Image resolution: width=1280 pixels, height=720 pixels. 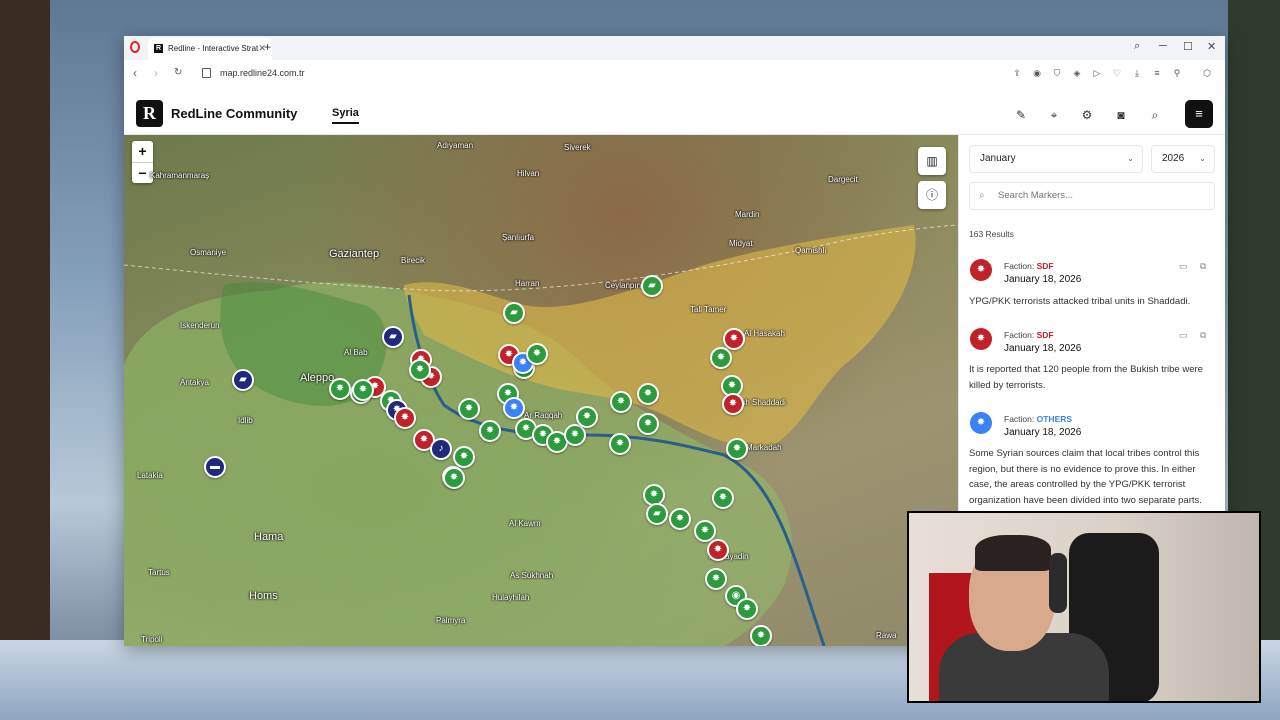 I want to click on microphone-marker: ♪, so click(x=441, y=449).